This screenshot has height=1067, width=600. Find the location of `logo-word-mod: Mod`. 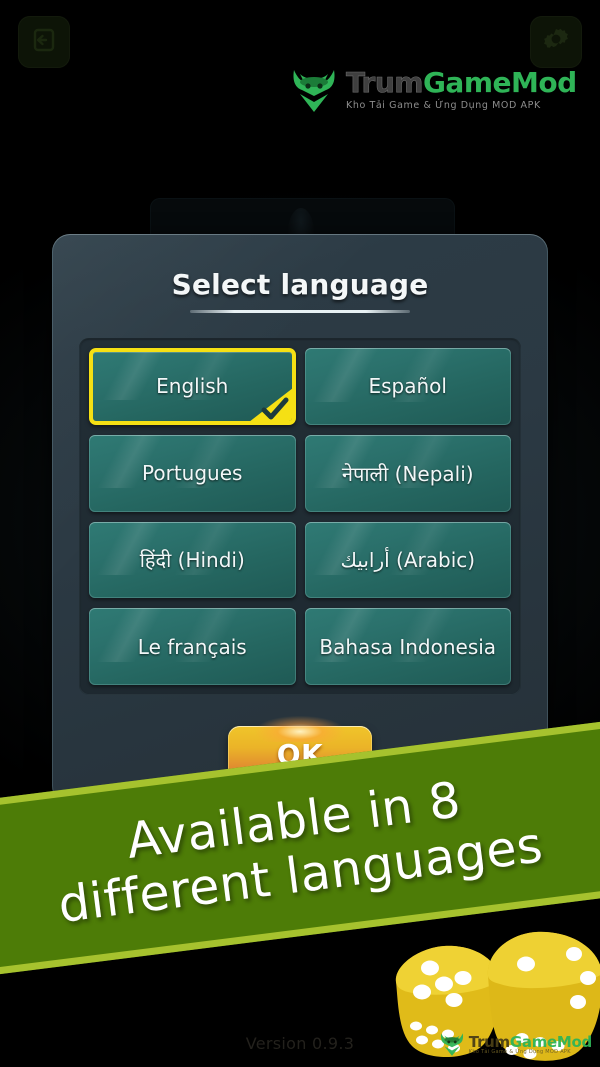

logo-word-mod: Mod is located at coordinates (544, 83).